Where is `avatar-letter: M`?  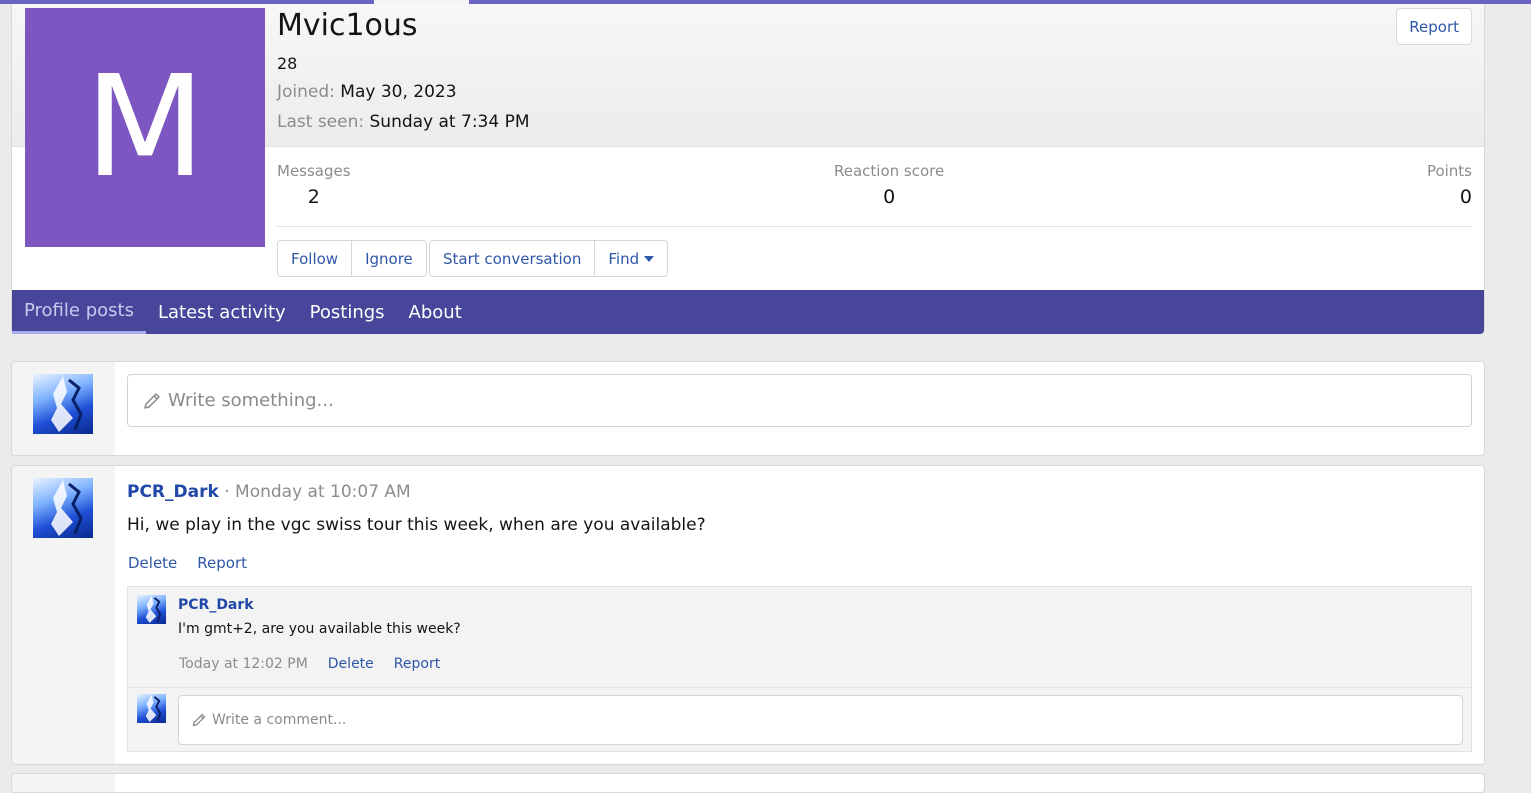 avatar-letter: M is located at coordinates (145, 127).